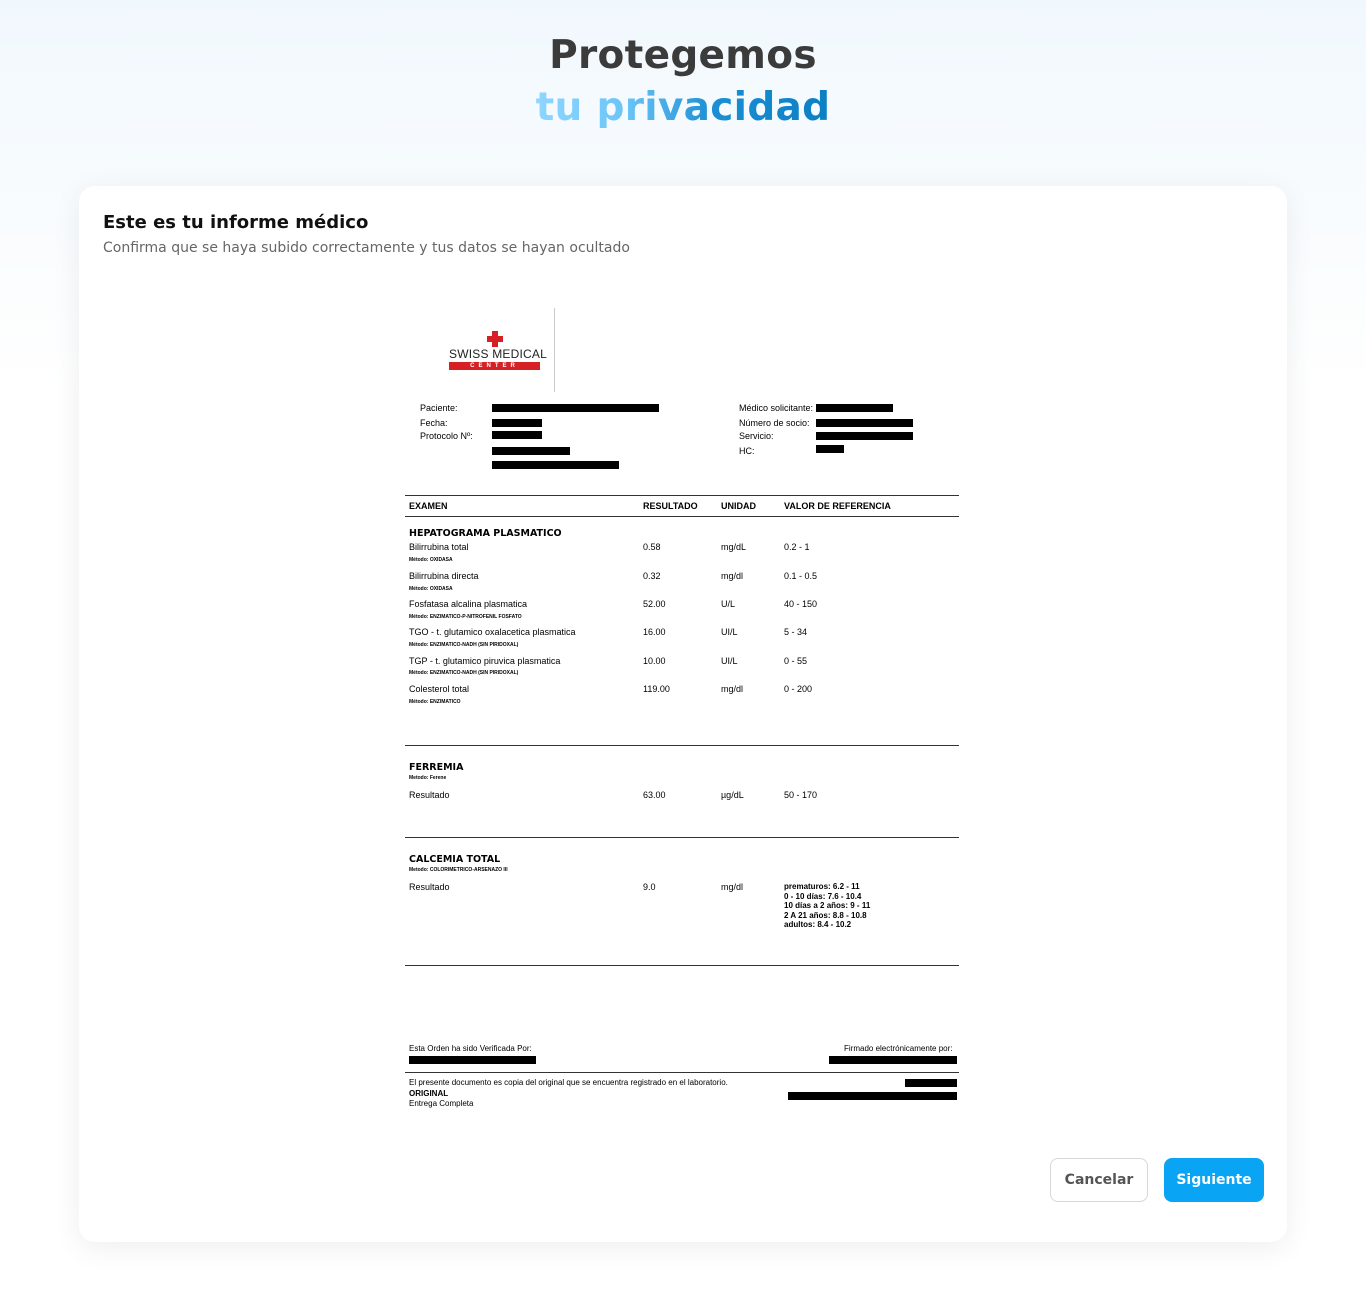  Describe the element at coordinates (649, 887) in the screenshot. I see `exam-result: 9.0` at that location.